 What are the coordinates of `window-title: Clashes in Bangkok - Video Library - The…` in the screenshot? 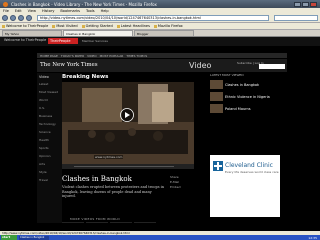 It's located at (84, 4).